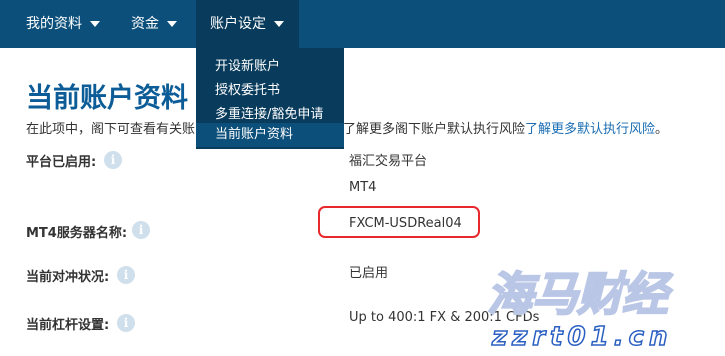 The image size is (725, 356). I want to click on intro-text: 在此项中，阁下可查看有关账, so click(111, 129).